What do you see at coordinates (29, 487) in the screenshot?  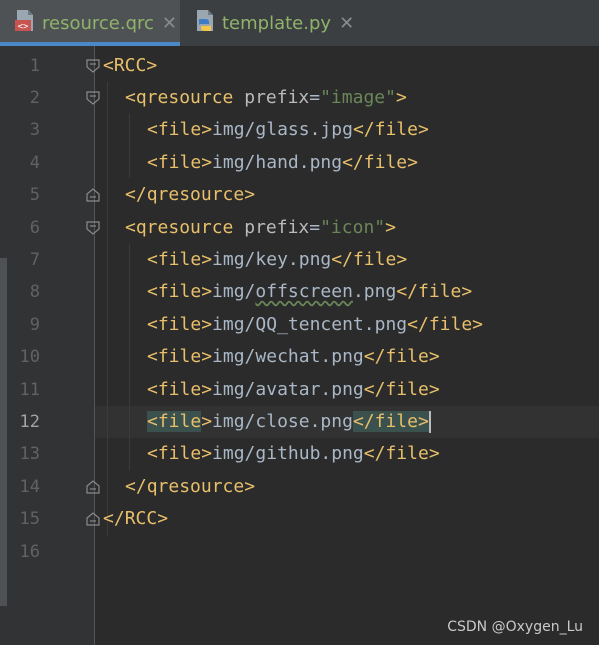 I see `line-number: 14` at bounding box center [29, 487].